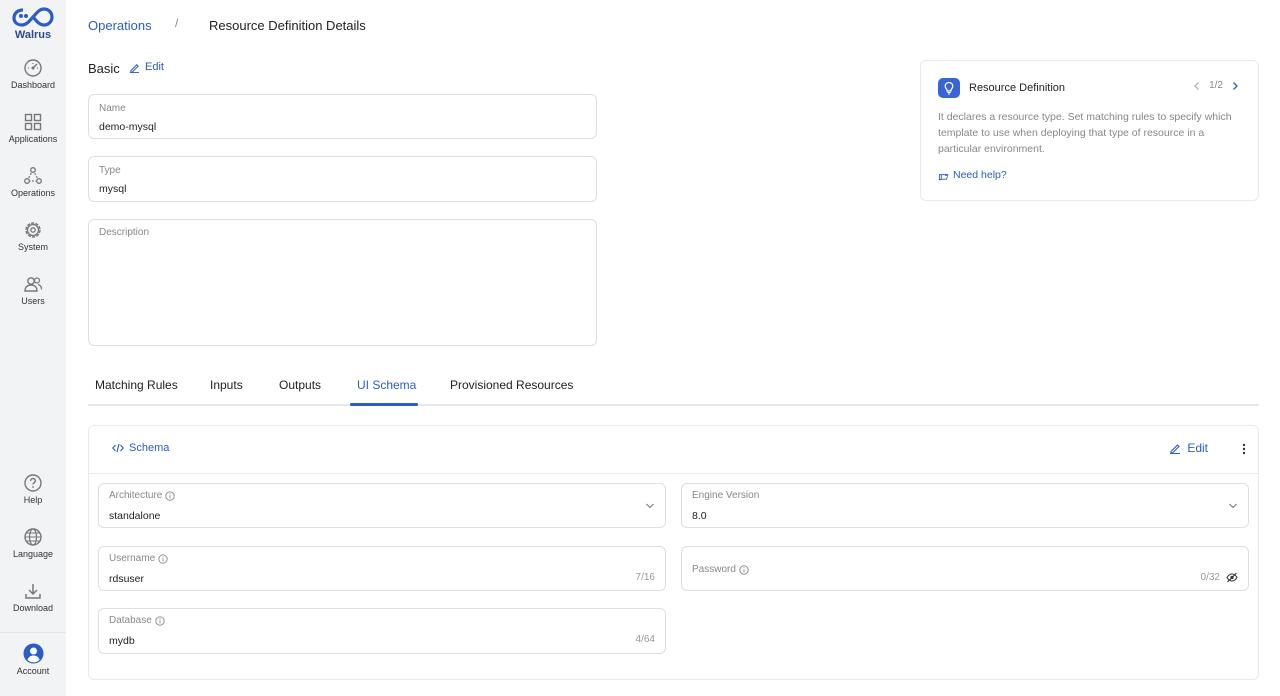  I want to click on sidebar-item-dashboard: Dashboard, so click(33, 74).